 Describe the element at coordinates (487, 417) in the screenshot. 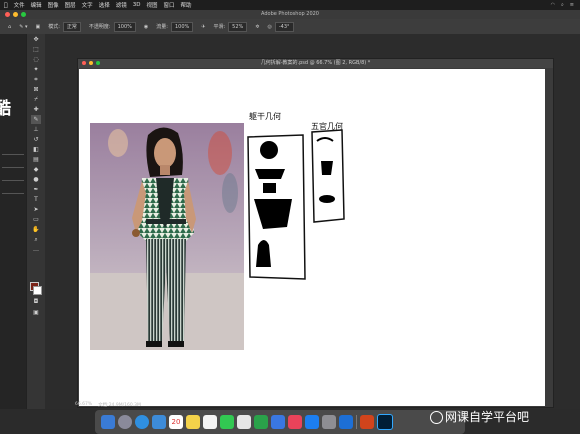

I see `watermark-text: 网课自学平台吧` at that location.